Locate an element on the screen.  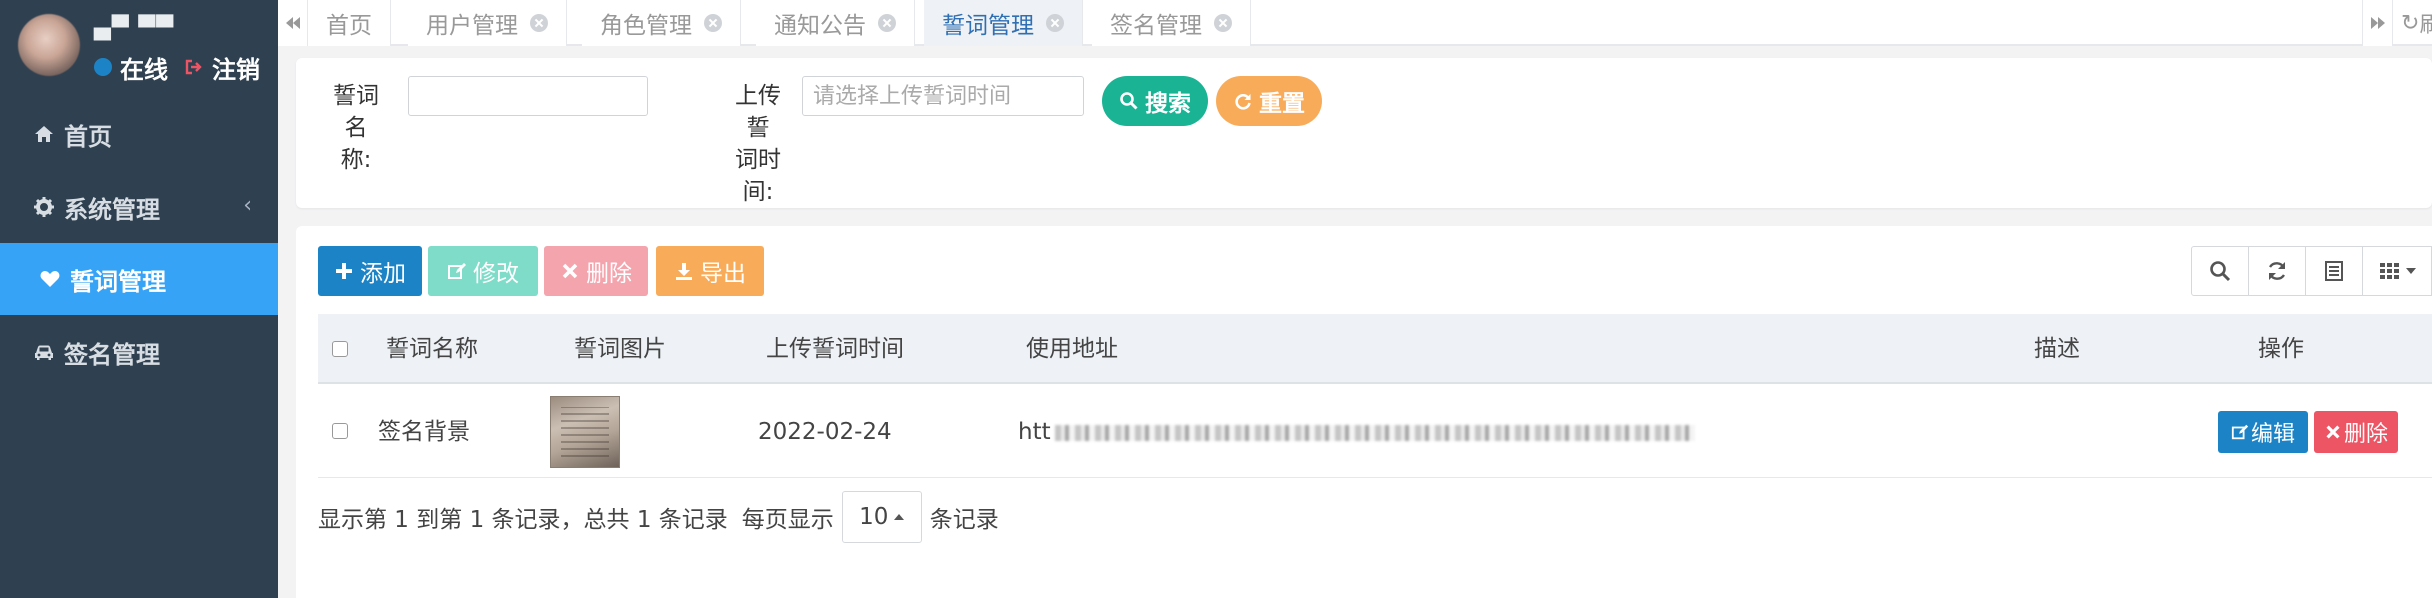
tab-label: 用户管理 is located at coordinates (472, 26).